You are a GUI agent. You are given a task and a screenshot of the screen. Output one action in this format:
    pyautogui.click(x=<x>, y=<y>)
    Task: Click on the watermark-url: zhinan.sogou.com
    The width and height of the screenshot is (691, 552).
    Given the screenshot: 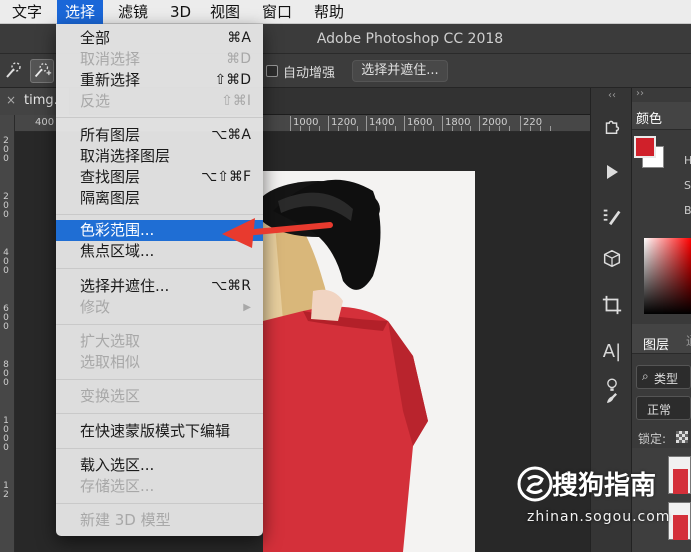 What is the action you would take?
    pyautogui.click(x=599, y=517)
    